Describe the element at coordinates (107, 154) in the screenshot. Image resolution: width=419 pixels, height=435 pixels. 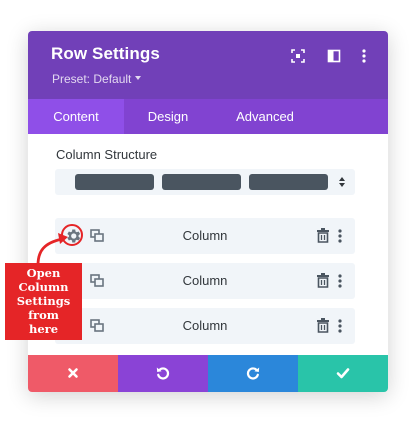
I see `column-structure-title: Column Structure` at that location.